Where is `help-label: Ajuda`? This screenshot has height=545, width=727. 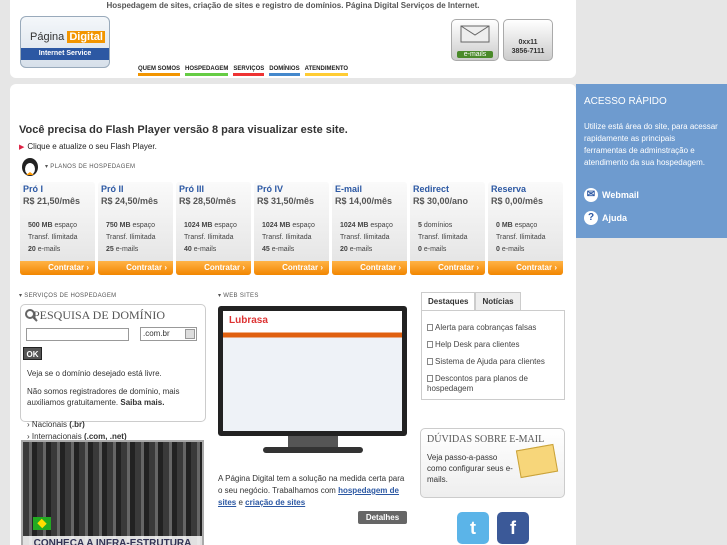
help-label: Ajuda is located at coordinates (615, 218).